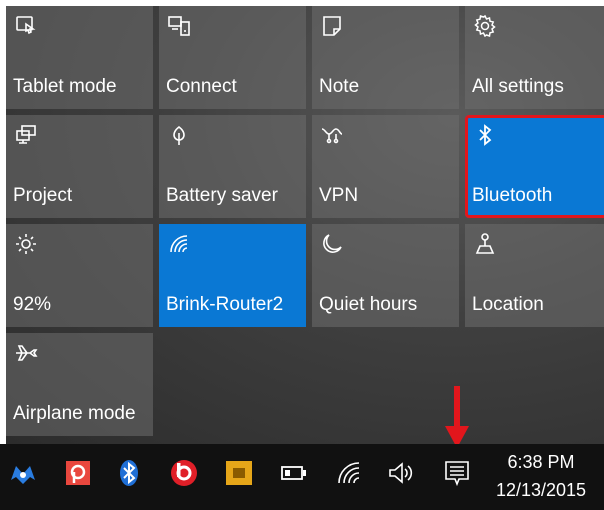 The height and width of the screenshot is (510, 604). What do you see at coordinates (339, 195) in the screenshot?
I see `tile-label: VPN` at bounding box center [339, 195].